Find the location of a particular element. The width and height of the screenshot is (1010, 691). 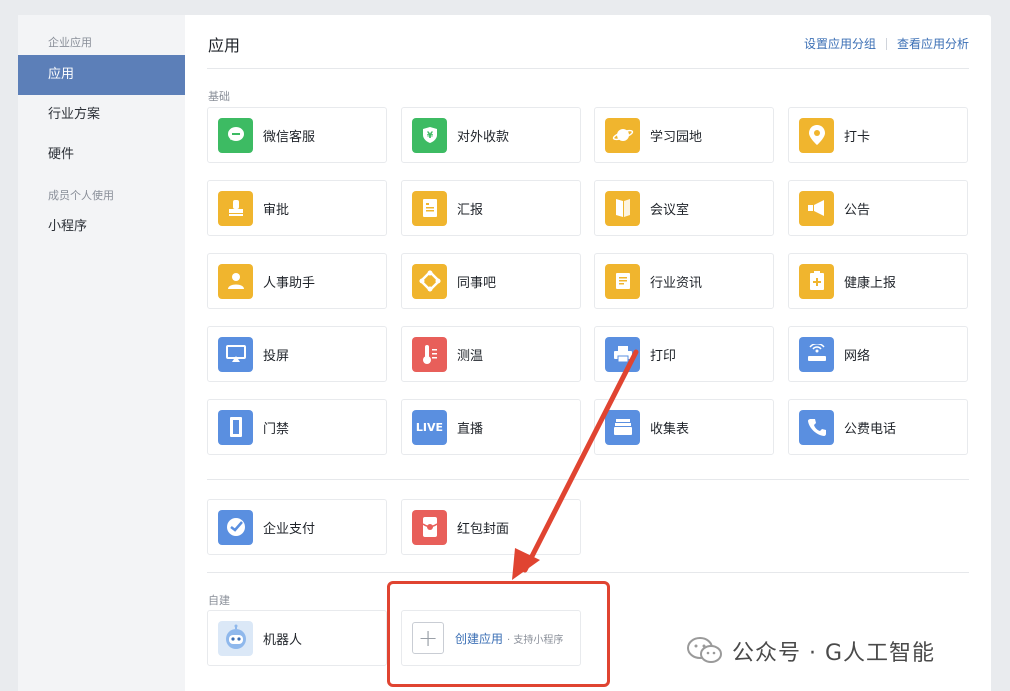

watermark: 公众号 · G人工智能 is located at coordinates (810, 651).